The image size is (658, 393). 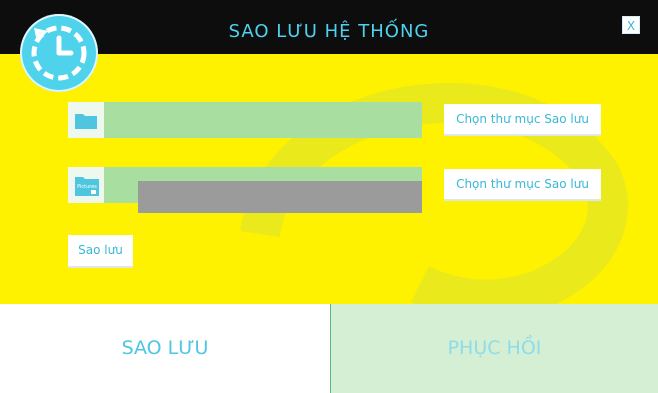 I want to click on choose-target-folder-button: Chọn thư mục Sao lưu, so click(x=522, y=185).